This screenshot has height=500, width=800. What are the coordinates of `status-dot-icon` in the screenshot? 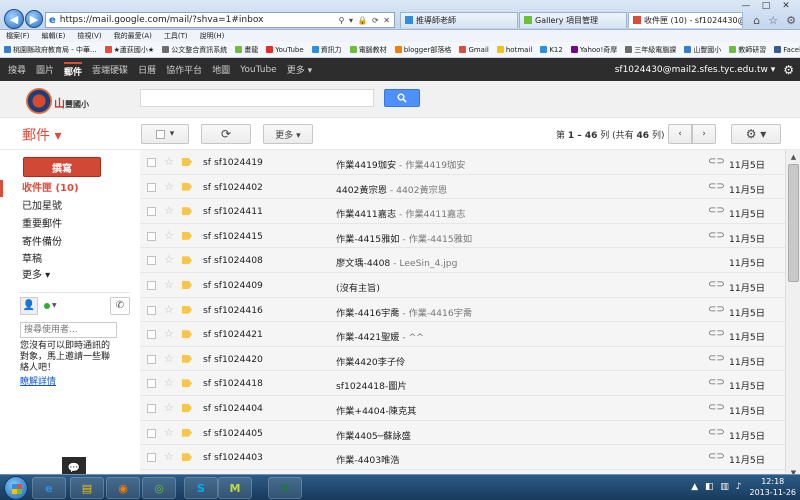 It's located at (47, 305).